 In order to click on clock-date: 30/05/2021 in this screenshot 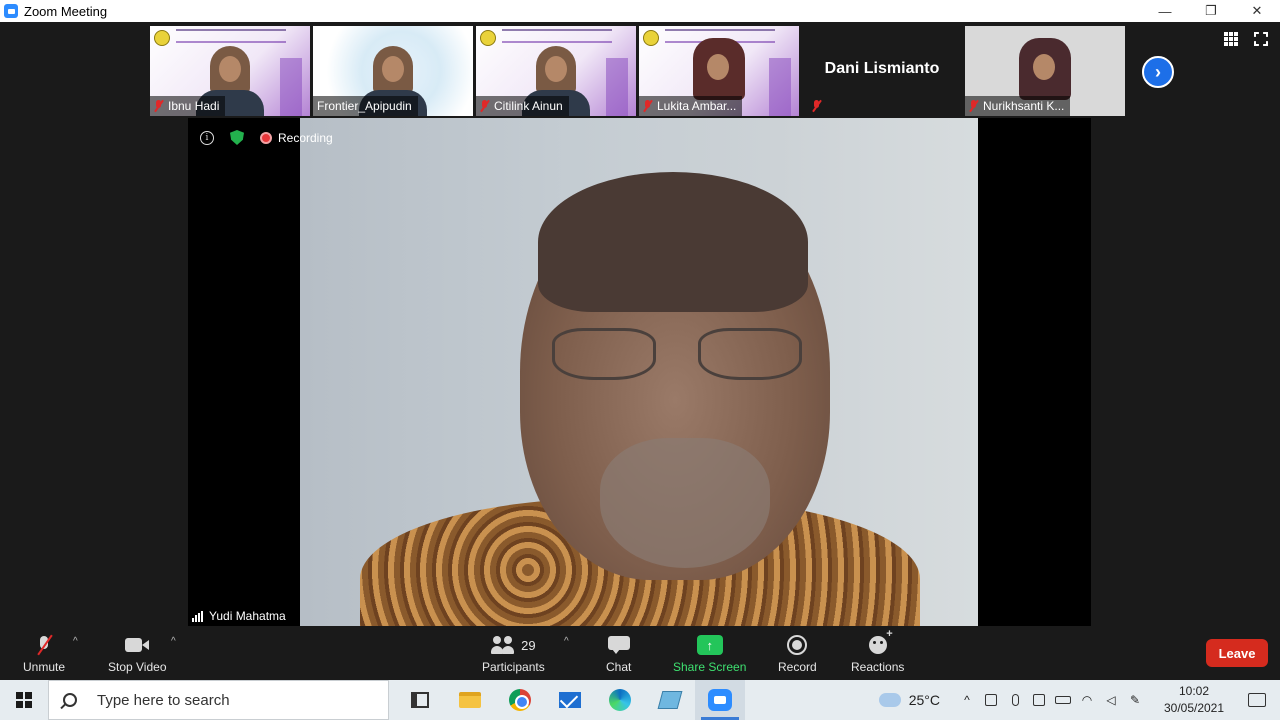, I will do `click(1194, 708)`.